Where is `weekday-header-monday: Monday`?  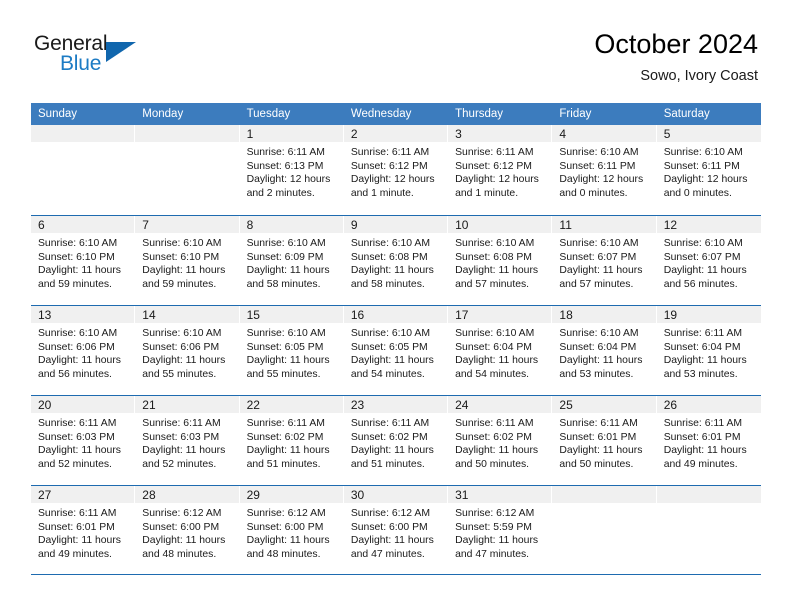
weekday-header-monday: Monday is located at coordinates (163, 114).